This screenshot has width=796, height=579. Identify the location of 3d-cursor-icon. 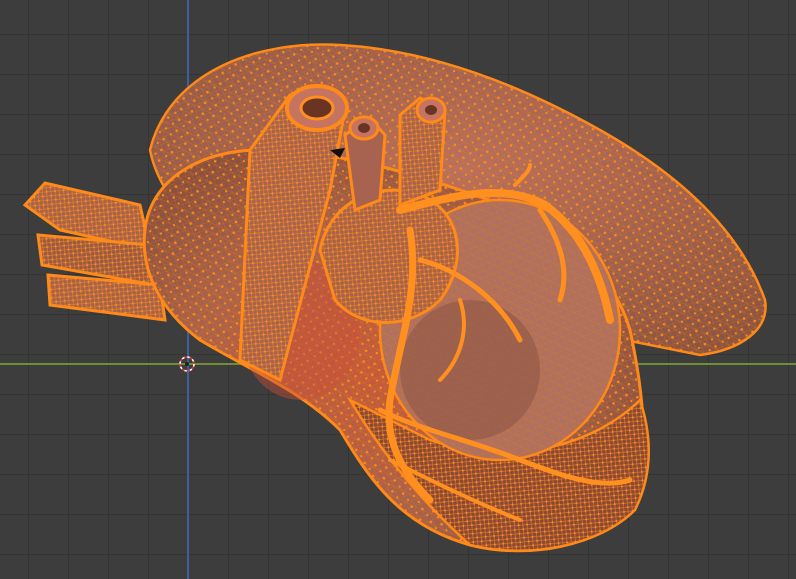
(187, 364).